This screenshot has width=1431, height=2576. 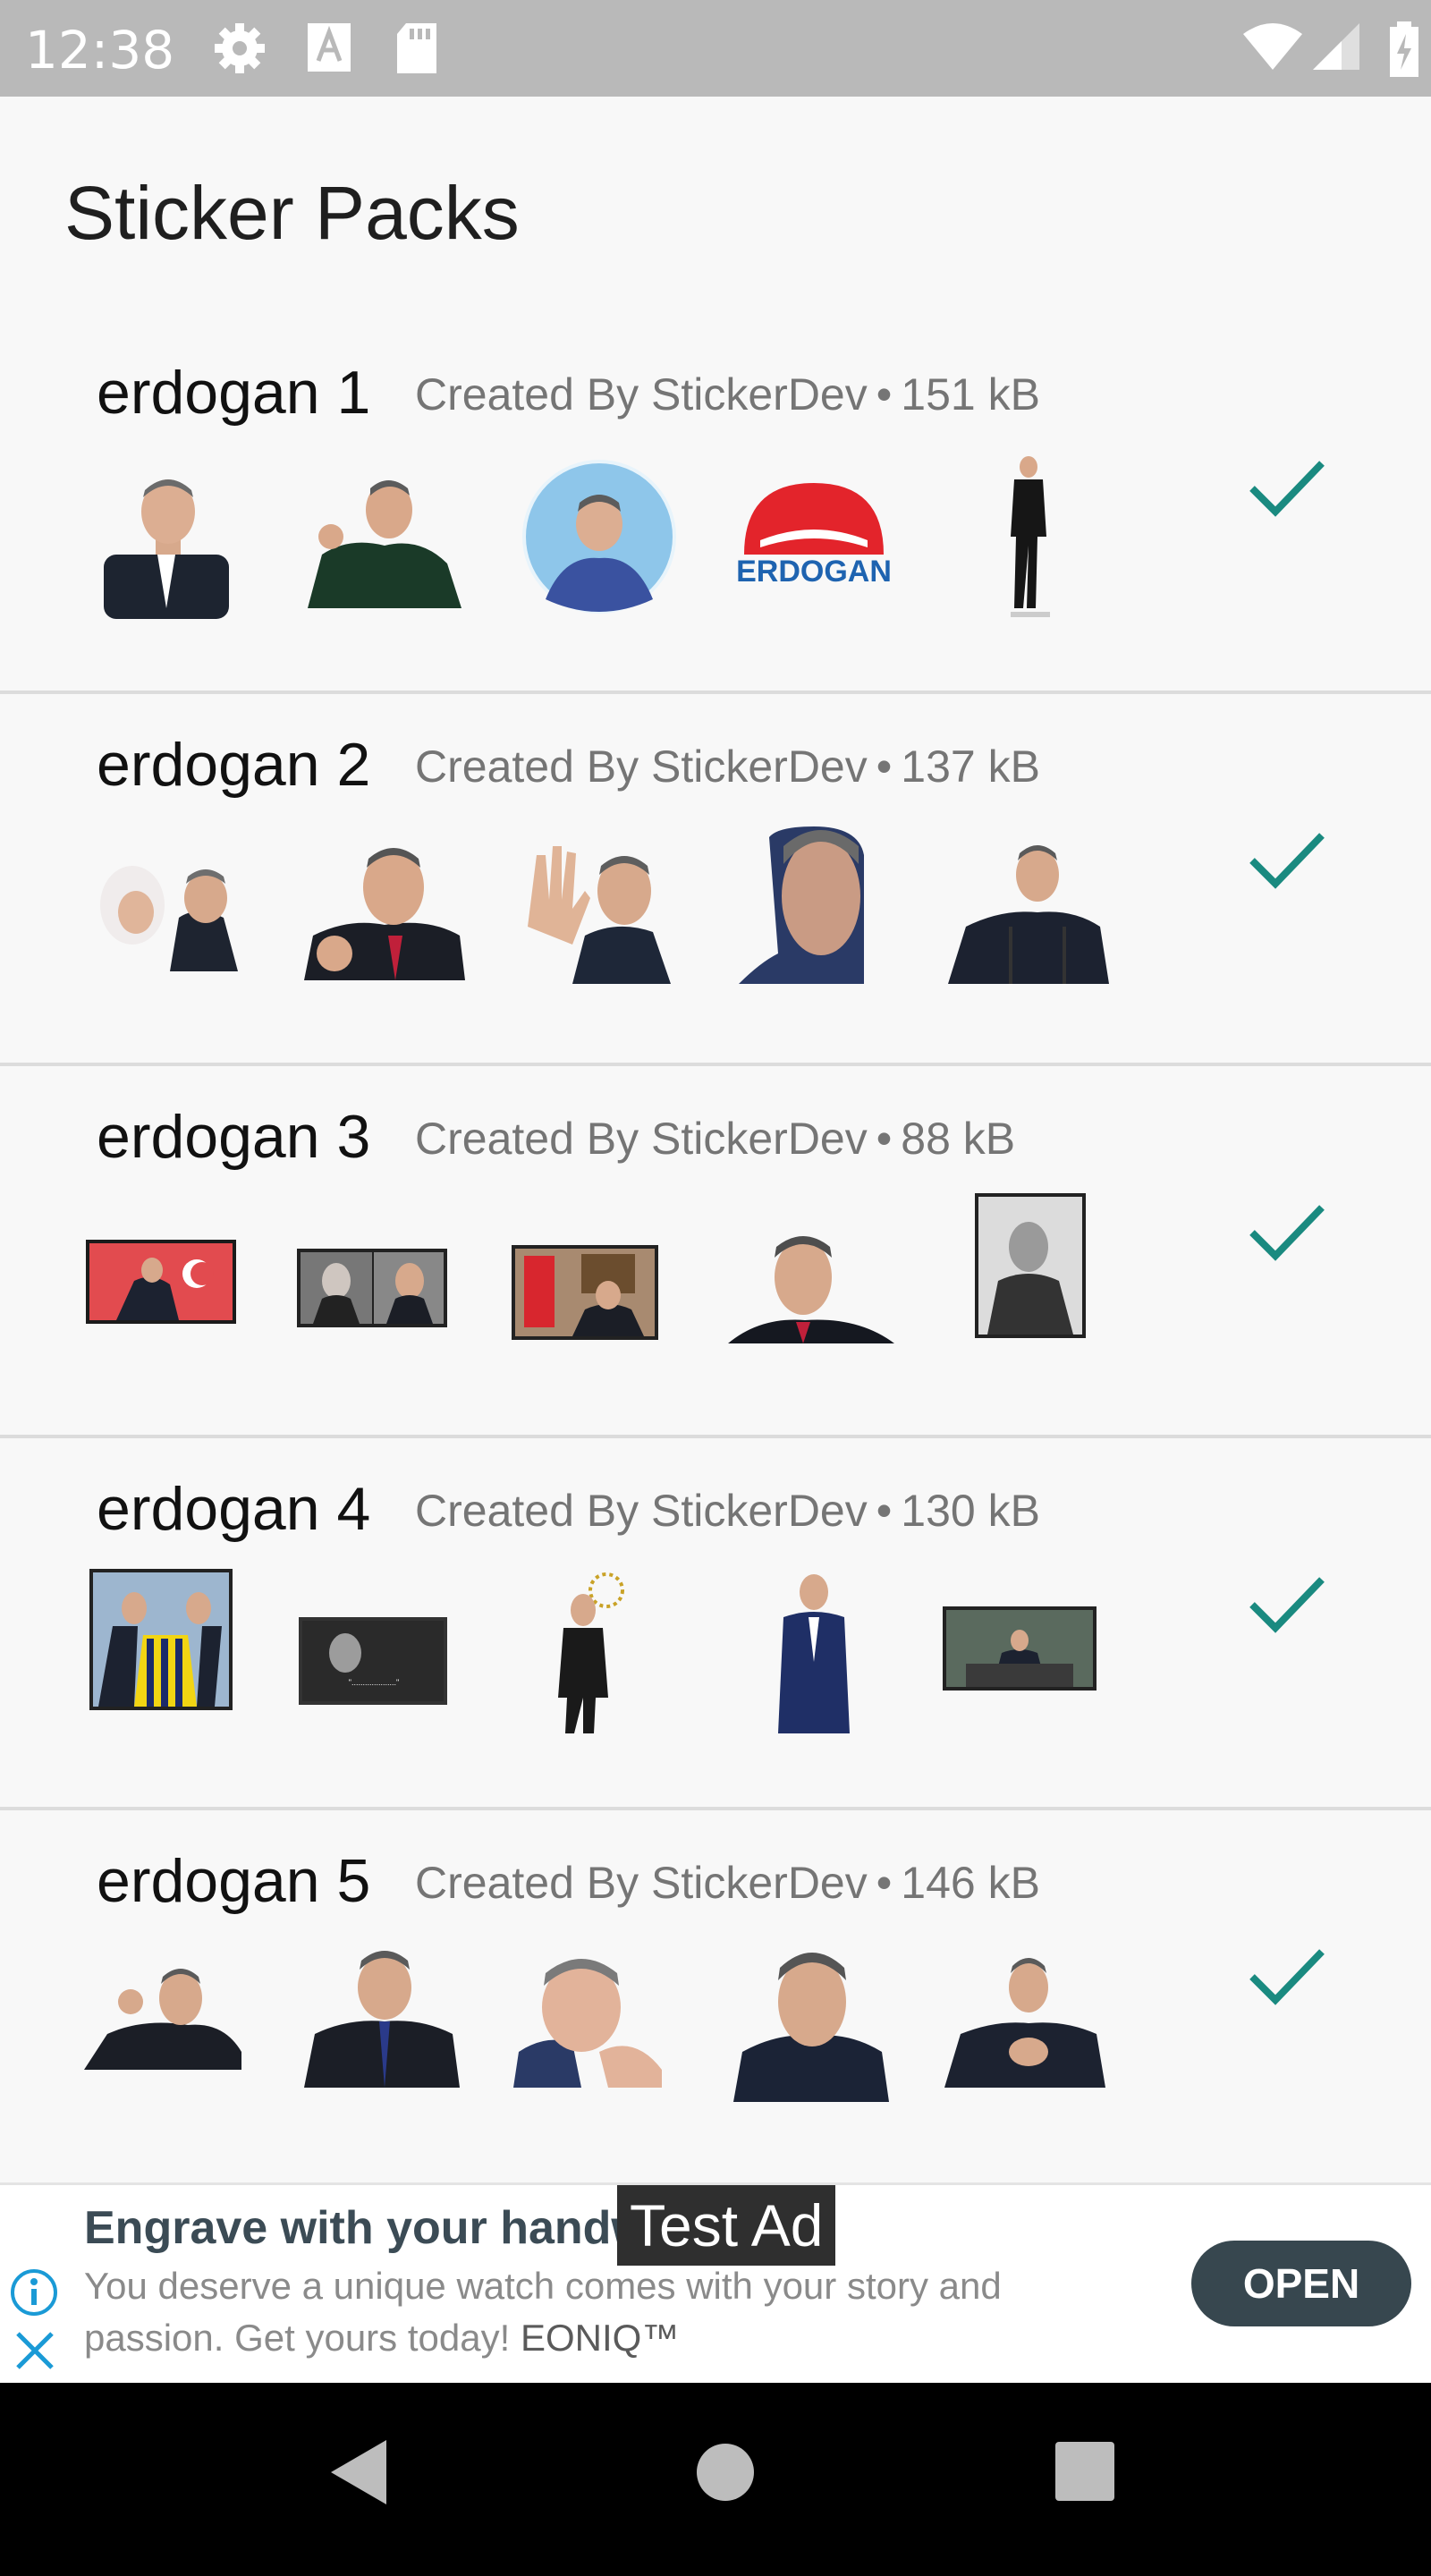 I want to click on wifi-icon, so click(x=1273, y=46).